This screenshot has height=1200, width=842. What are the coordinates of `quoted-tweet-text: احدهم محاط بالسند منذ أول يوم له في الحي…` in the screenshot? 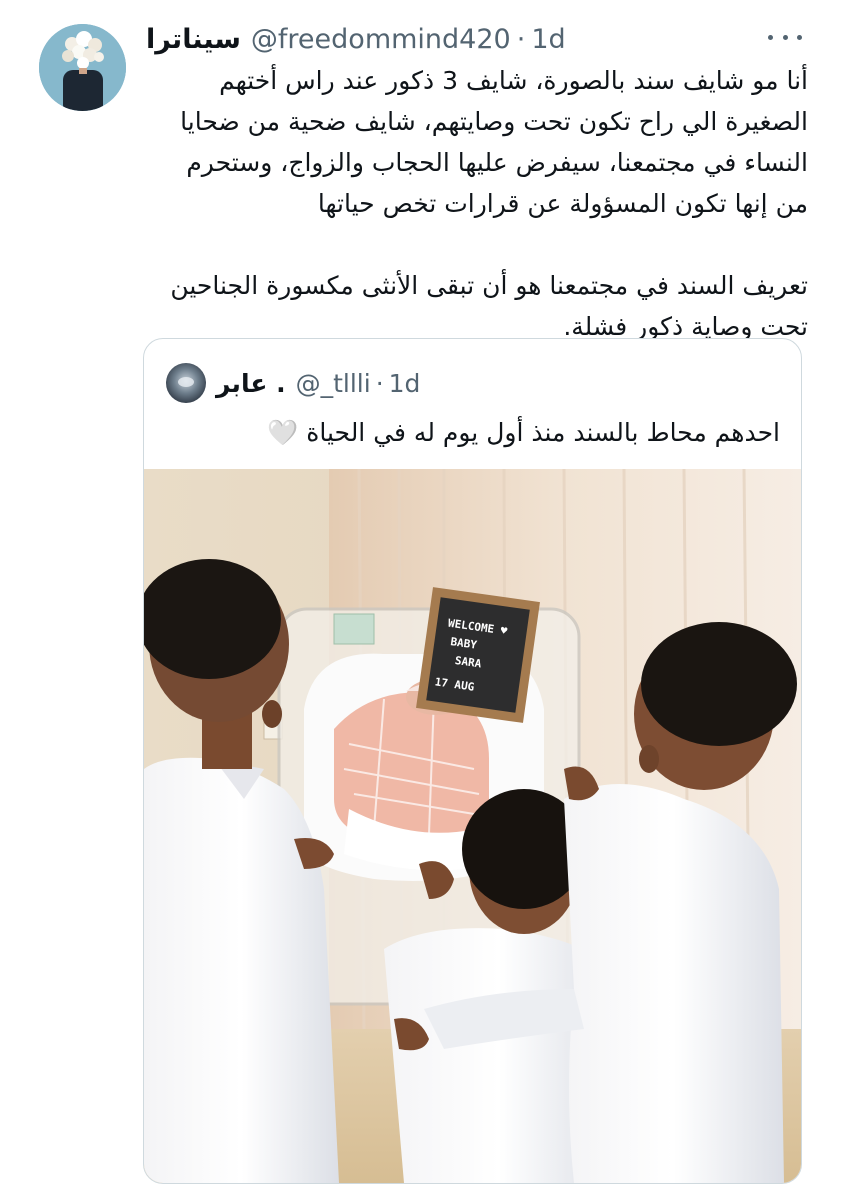 It's located at (523, 432).